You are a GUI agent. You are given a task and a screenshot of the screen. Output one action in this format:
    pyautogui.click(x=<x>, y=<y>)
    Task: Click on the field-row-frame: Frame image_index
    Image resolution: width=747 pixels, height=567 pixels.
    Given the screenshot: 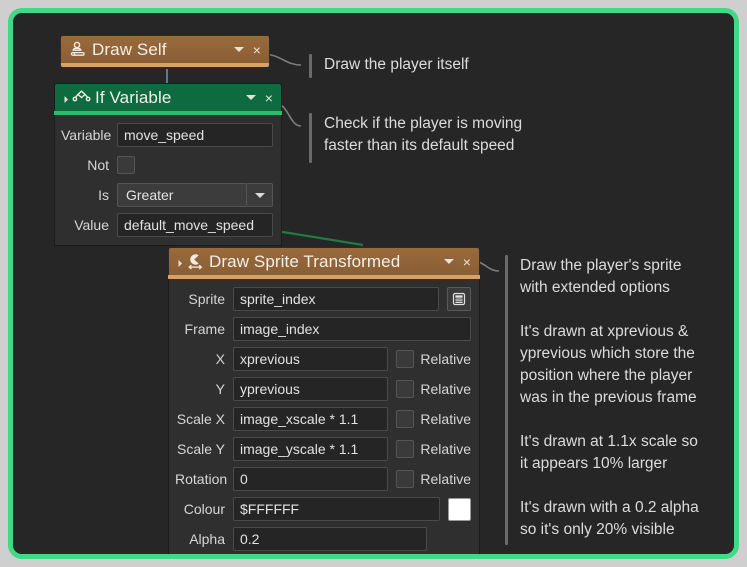 What is the action you would take?
    pyautogui.click(x=323, y=329)
    